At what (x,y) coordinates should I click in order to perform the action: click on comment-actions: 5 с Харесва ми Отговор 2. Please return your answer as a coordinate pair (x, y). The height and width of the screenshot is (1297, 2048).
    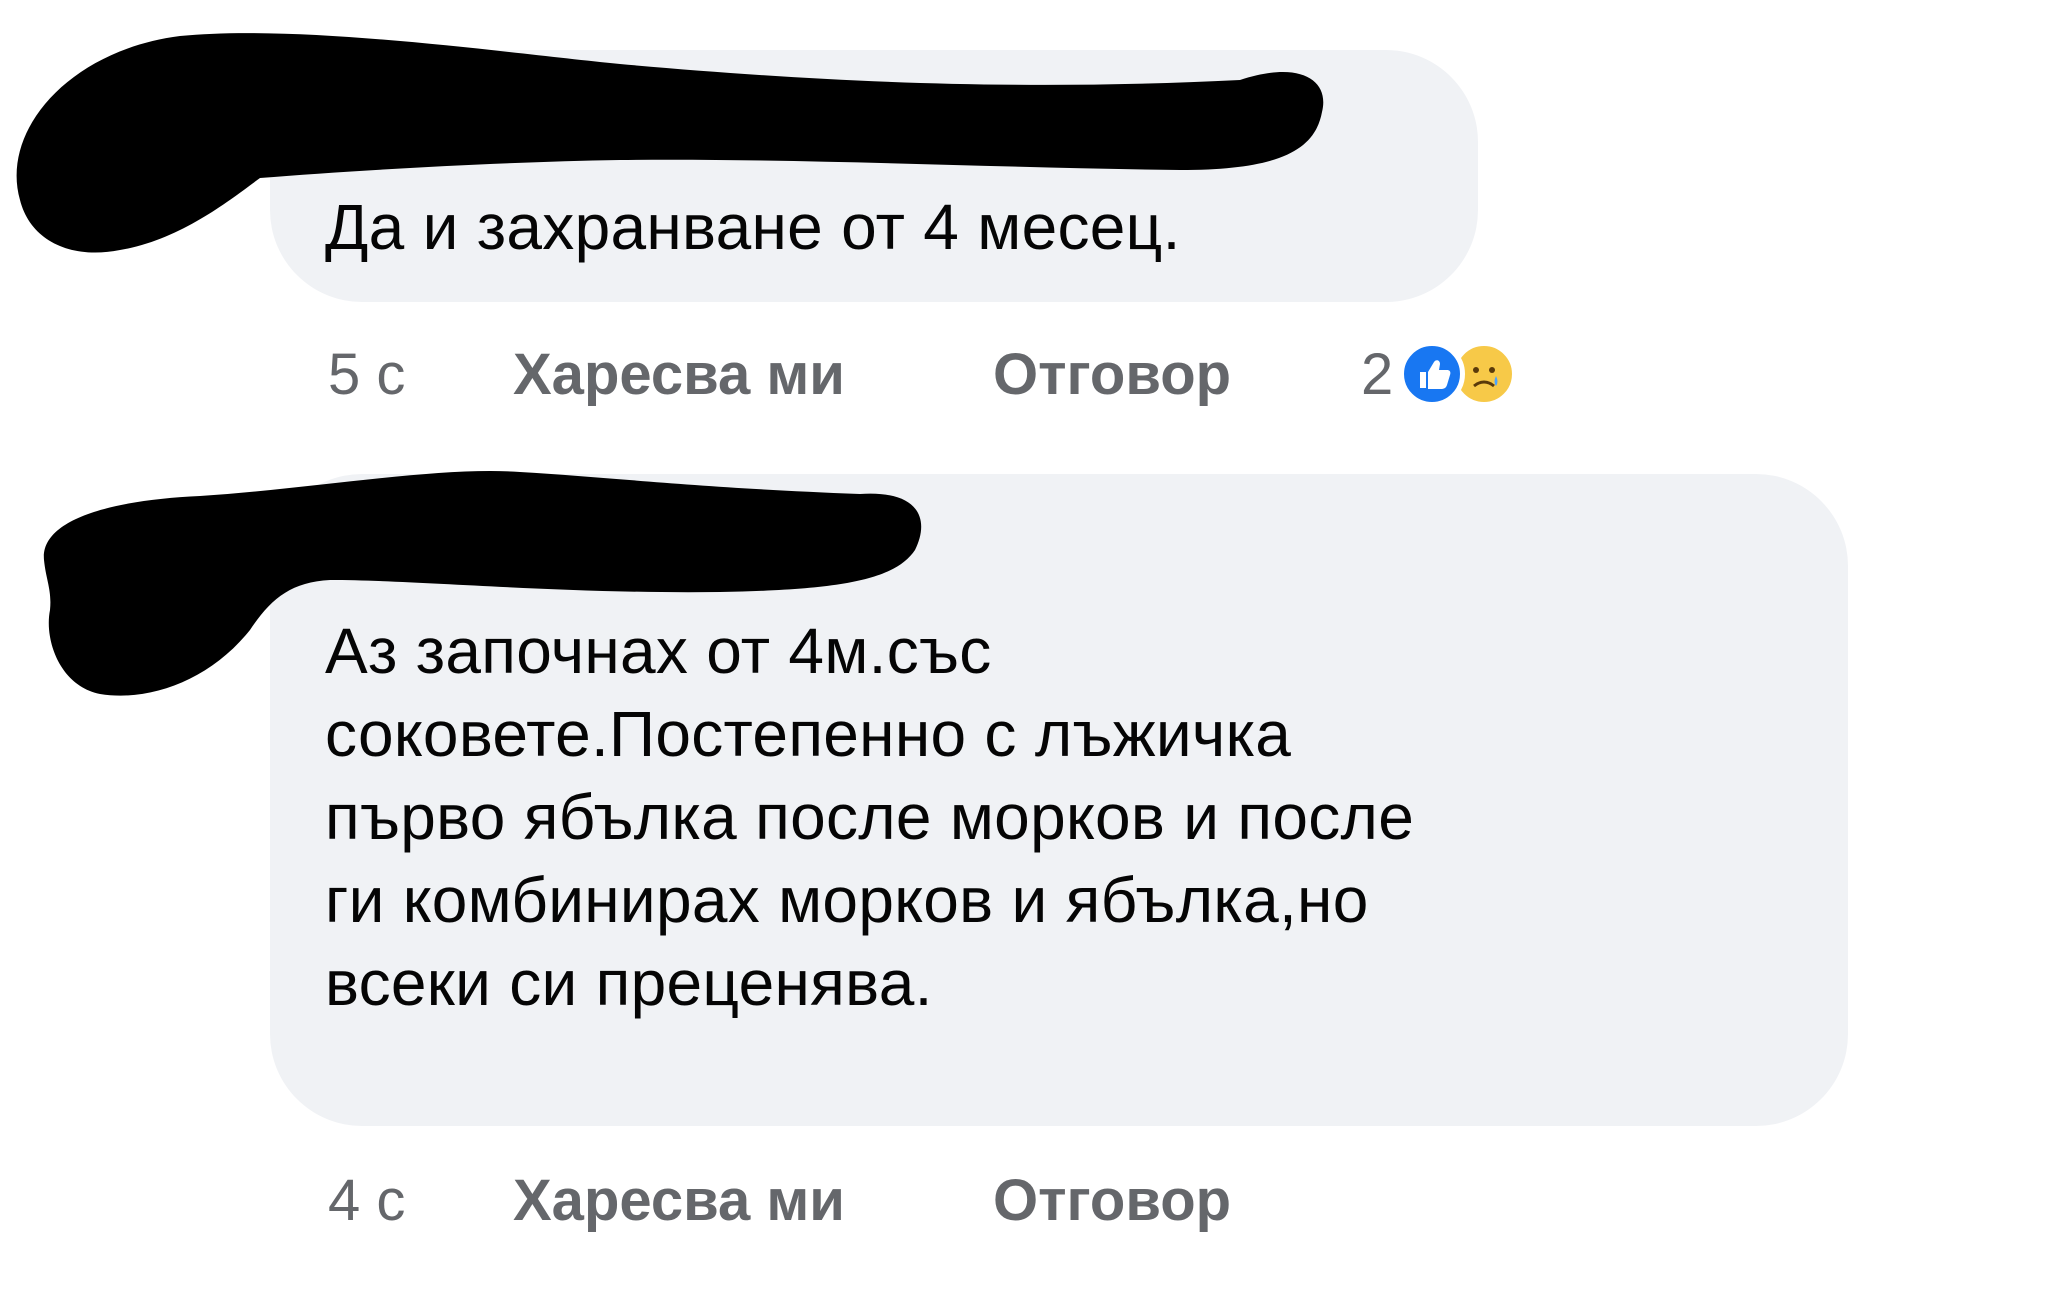
    Looking at the image, I should click on (923, 374).